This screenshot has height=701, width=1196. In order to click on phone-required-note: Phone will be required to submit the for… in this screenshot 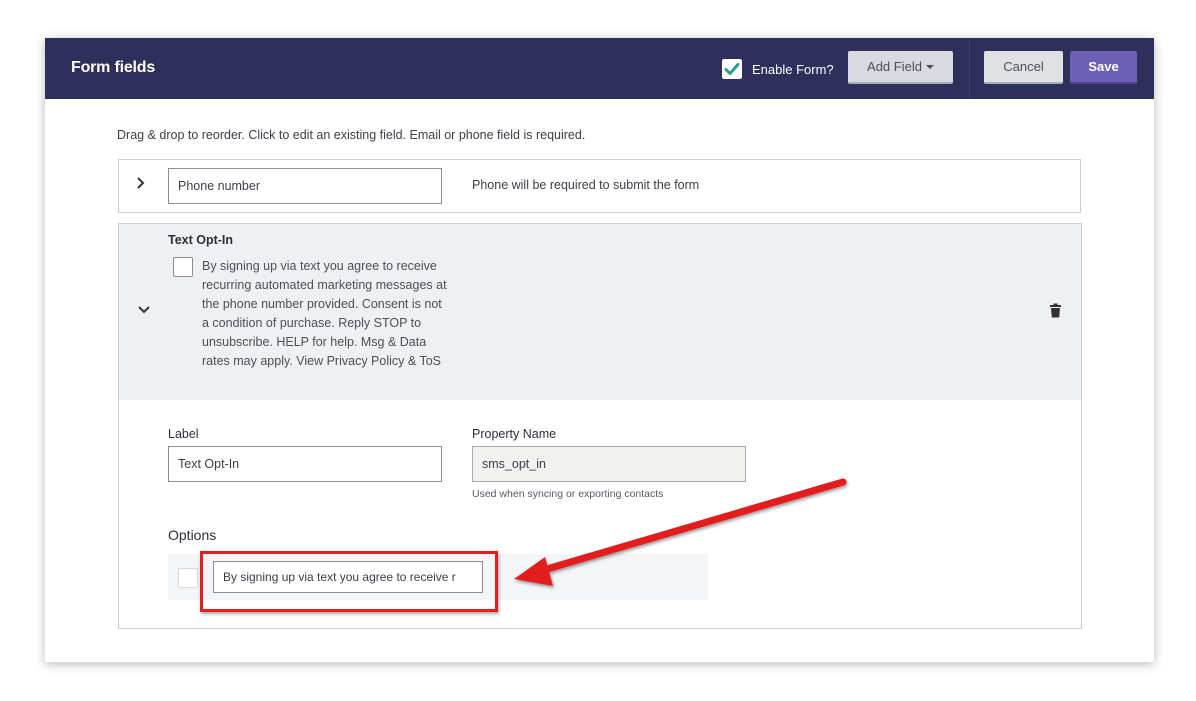, I will do `click(586, 185)`.